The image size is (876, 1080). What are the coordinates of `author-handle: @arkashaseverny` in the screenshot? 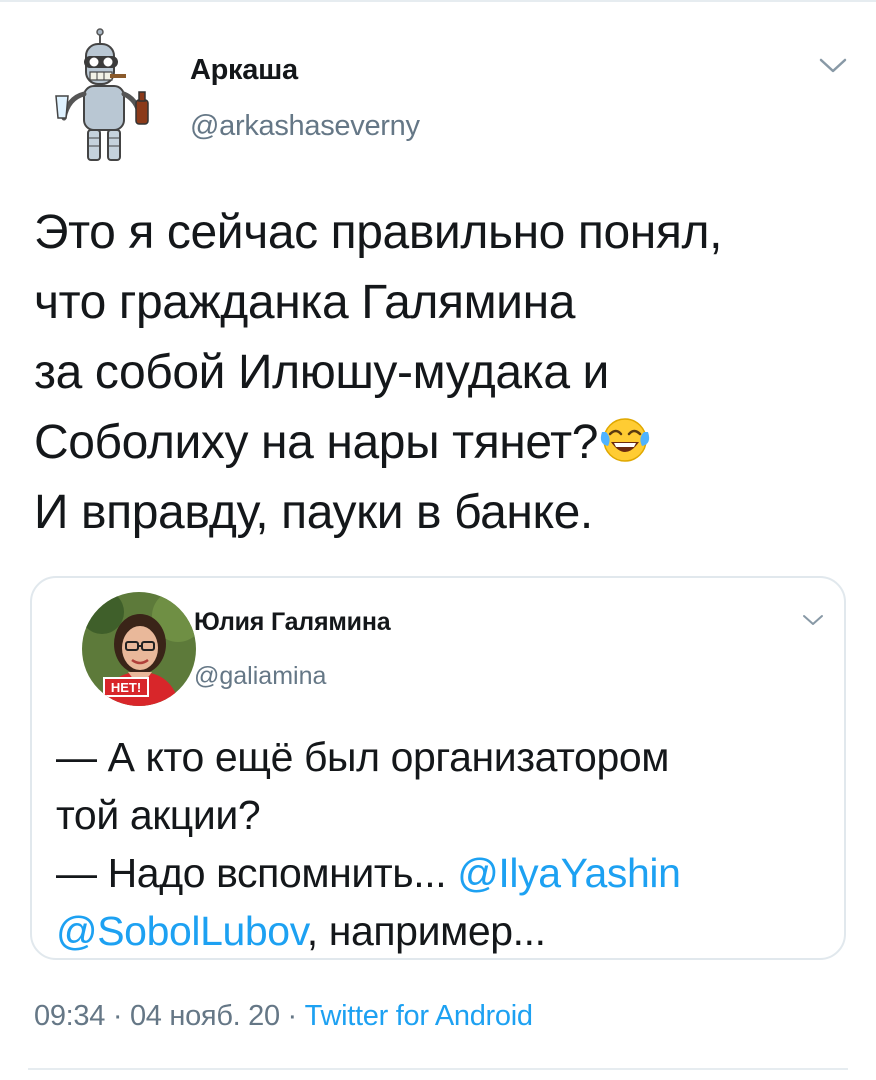 It's located at (305, 126).